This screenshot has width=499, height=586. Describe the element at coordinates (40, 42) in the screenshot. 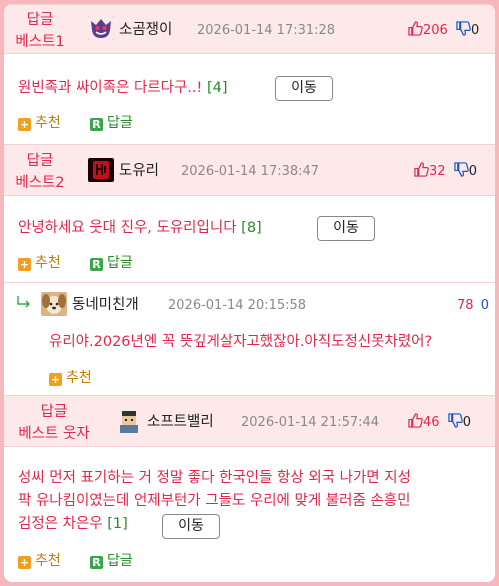

I see `badge-line: 베스트1` at that location.